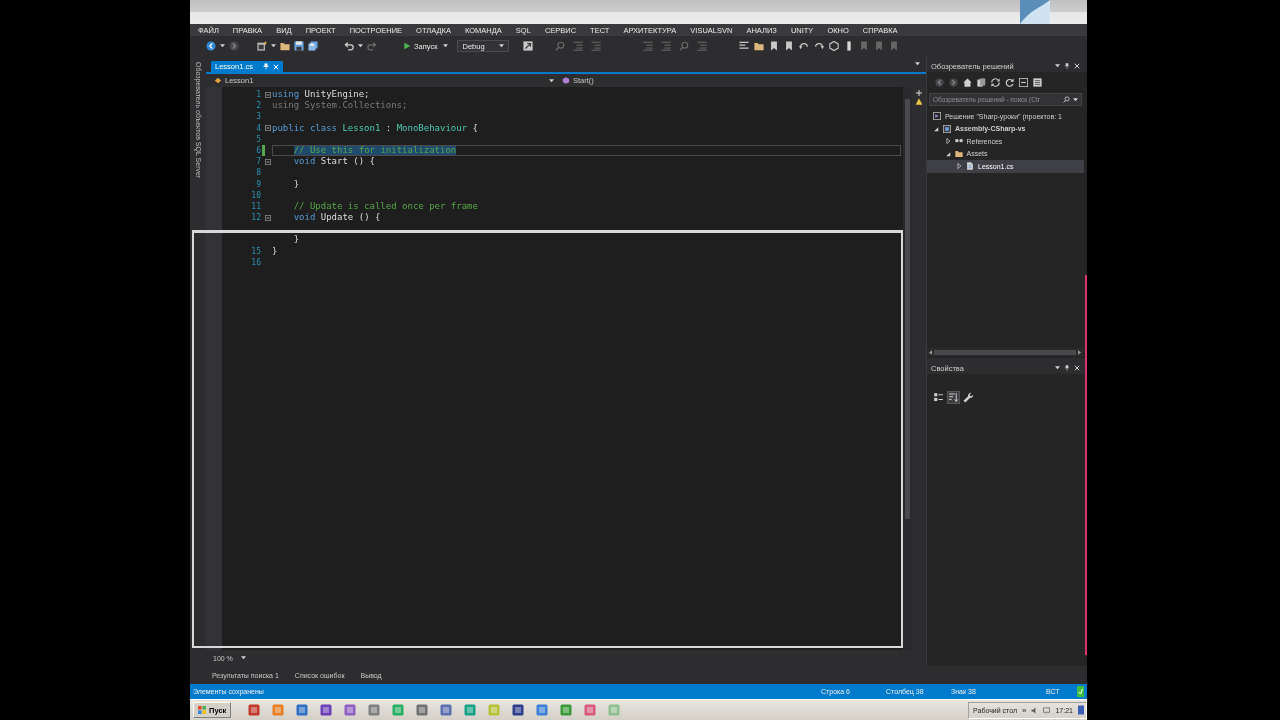  What do you see at coordinates (981, 82) in the screenshot?
I see `files-icon` at bounding box center [981, 82].